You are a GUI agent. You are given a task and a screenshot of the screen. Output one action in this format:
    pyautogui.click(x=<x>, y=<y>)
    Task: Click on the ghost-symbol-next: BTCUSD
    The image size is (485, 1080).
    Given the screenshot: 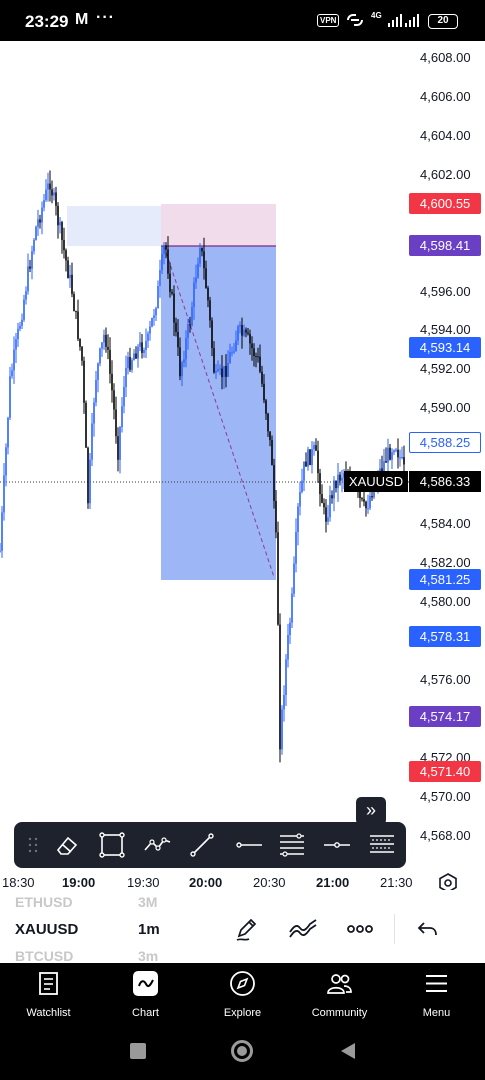 What is the action you would take?
    pyautogui.click(x=44, y=955)
    